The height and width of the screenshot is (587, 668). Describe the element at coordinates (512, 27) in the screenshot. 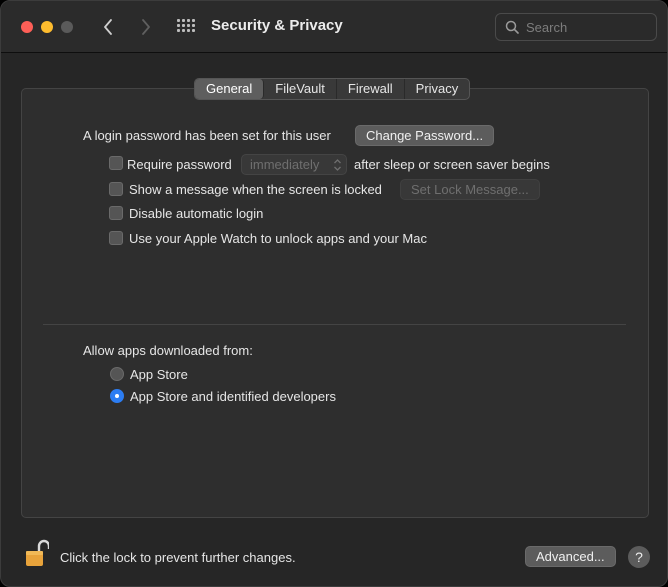

I see `search-icon` at that location.